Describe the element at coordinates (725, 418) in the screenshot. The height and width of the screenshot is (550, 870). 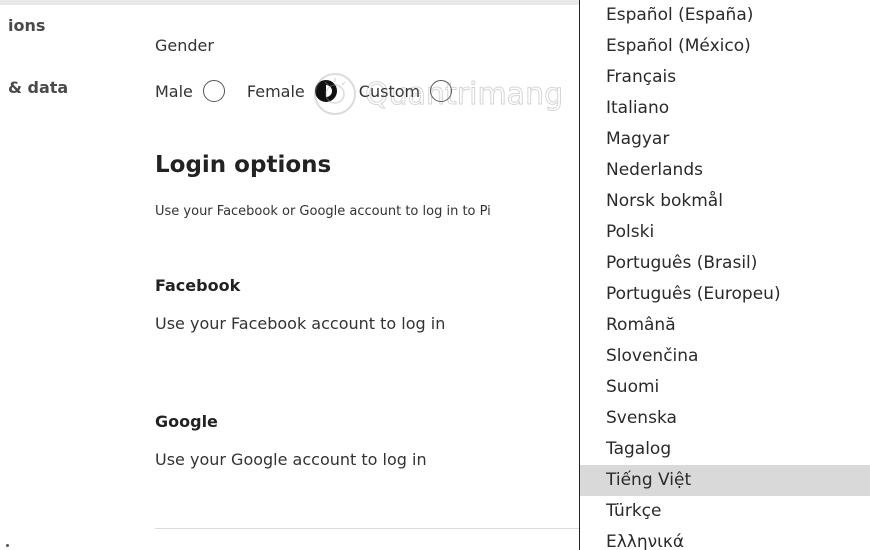
I see `language-option: Svenska` at that location.